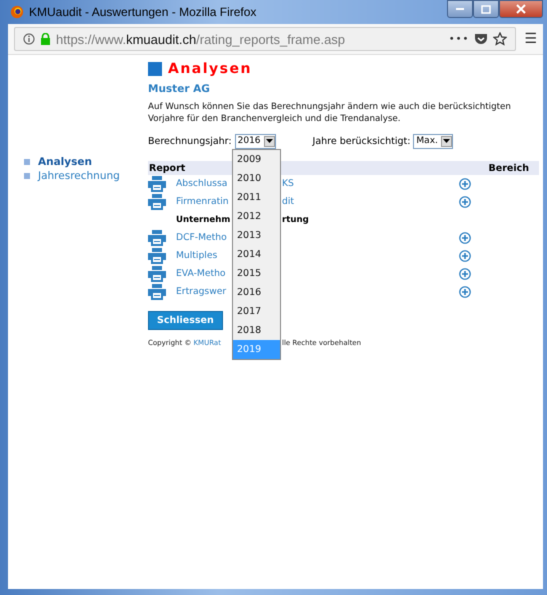 This screenshot has height=595, width=547. I want to click on year-option: 2016, so click(256, 292).